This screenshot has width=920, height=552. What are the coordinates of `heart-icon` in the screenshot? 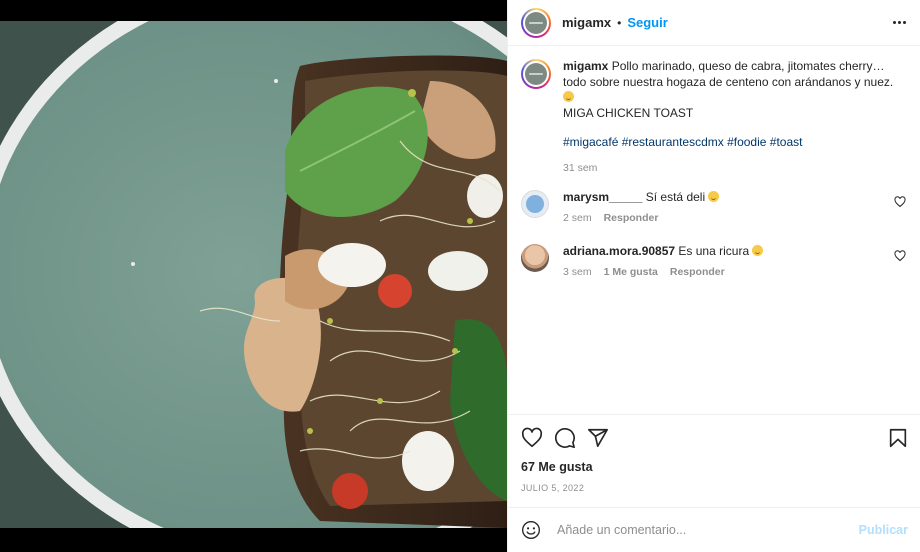 It's located at (532, 438).